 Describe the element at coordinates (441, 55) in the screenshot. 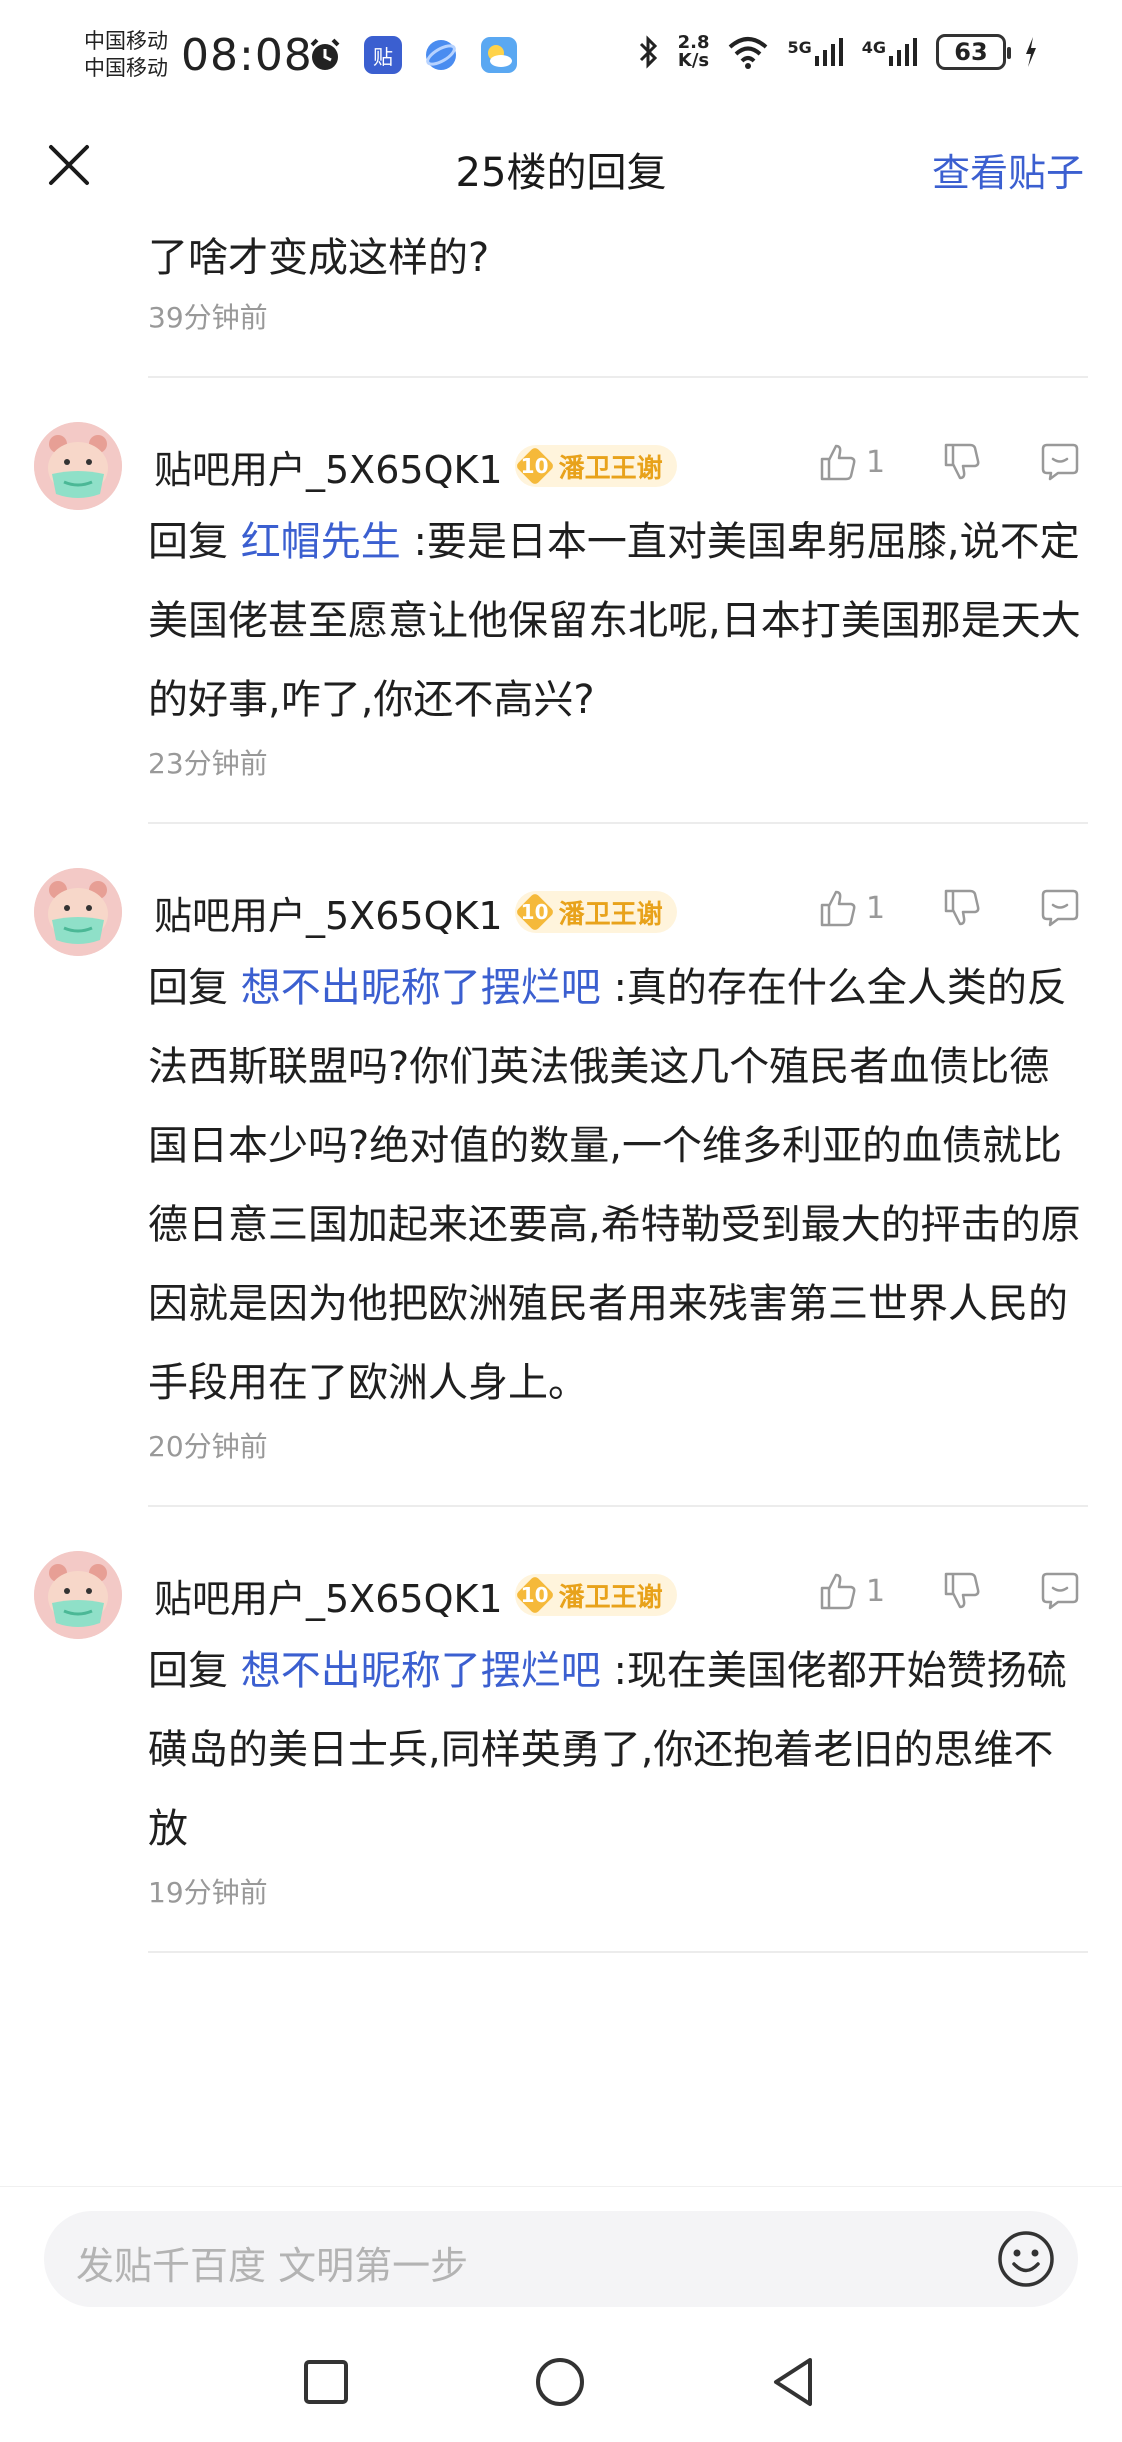

I see `browser-app-icon` at that location.